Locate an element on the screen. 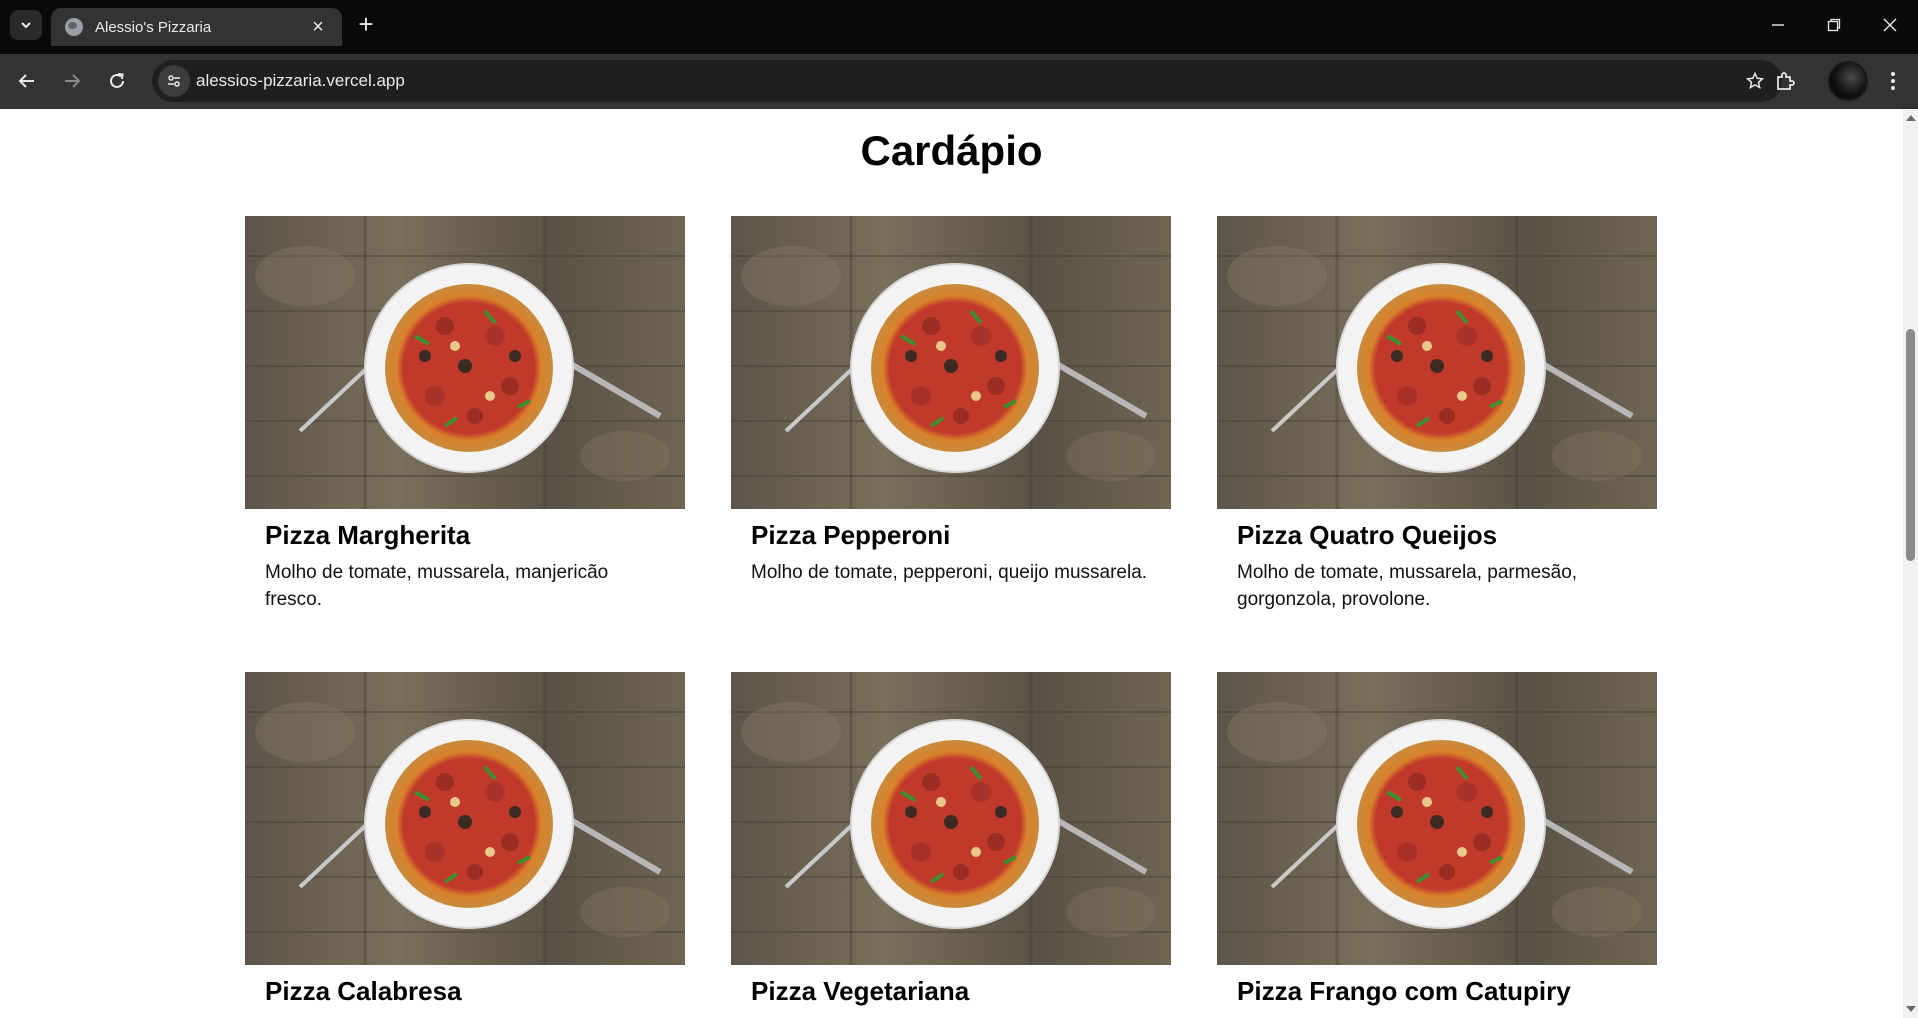 Image resolution: width=1918 pixels, height=1018 pixels. tune-icon is located at coordinates (174, 81).